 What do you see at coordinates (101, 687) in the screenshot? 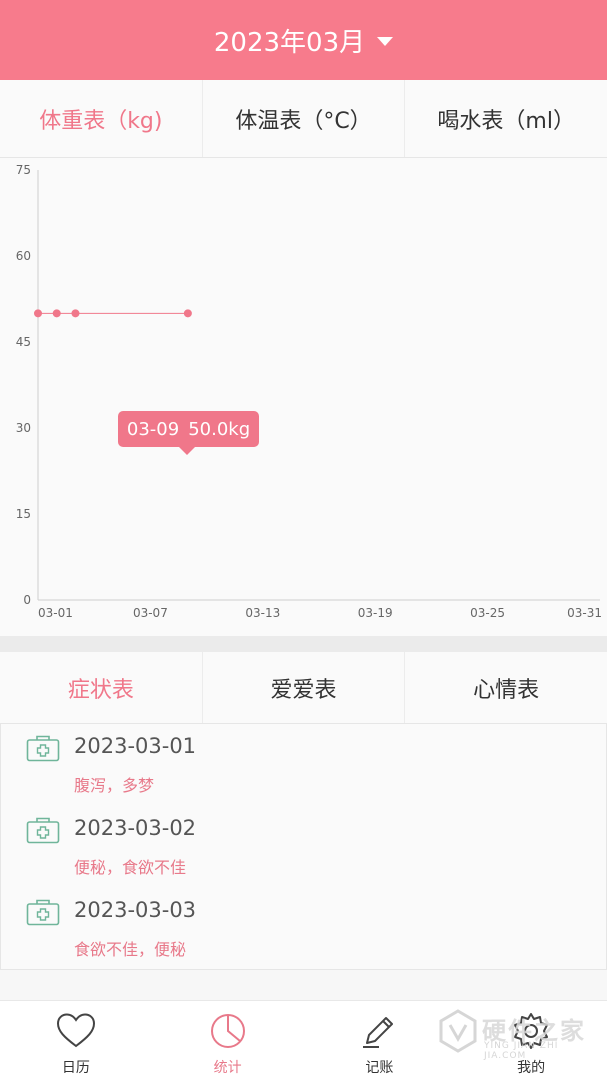
I see `tab-symptoms: 症状表` at bounding box center [101, 687].